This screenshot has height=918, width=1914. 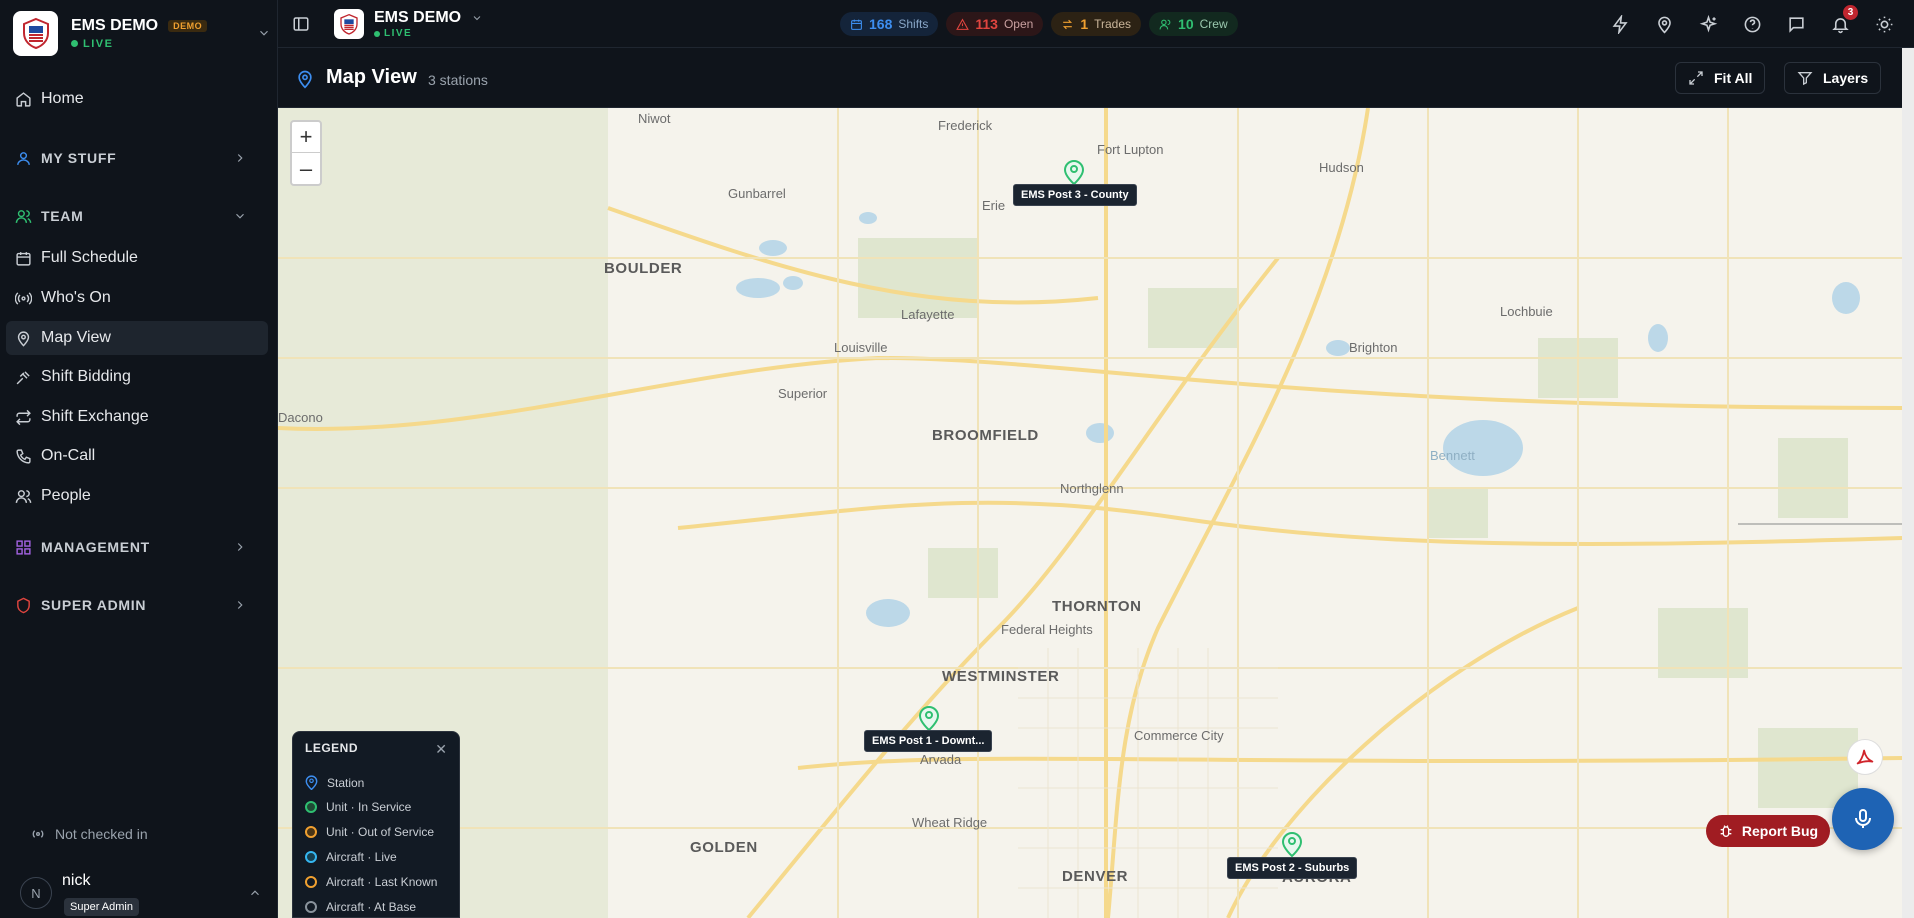 I want to click on place-label: Lafayette, so click(x=928, y=314).